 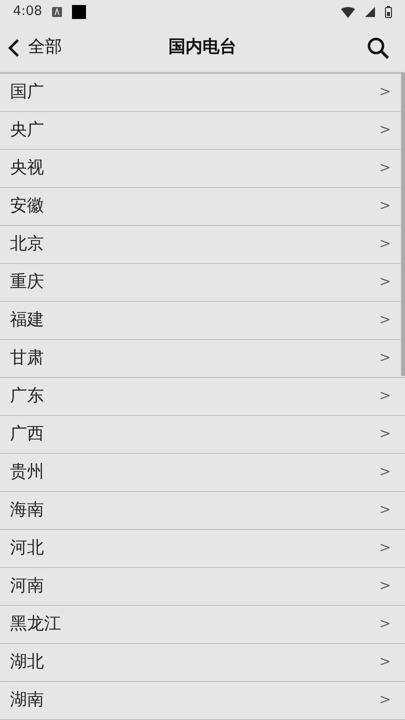 I want to click on item-label: 黑龙江, so click(x=35, y=624).